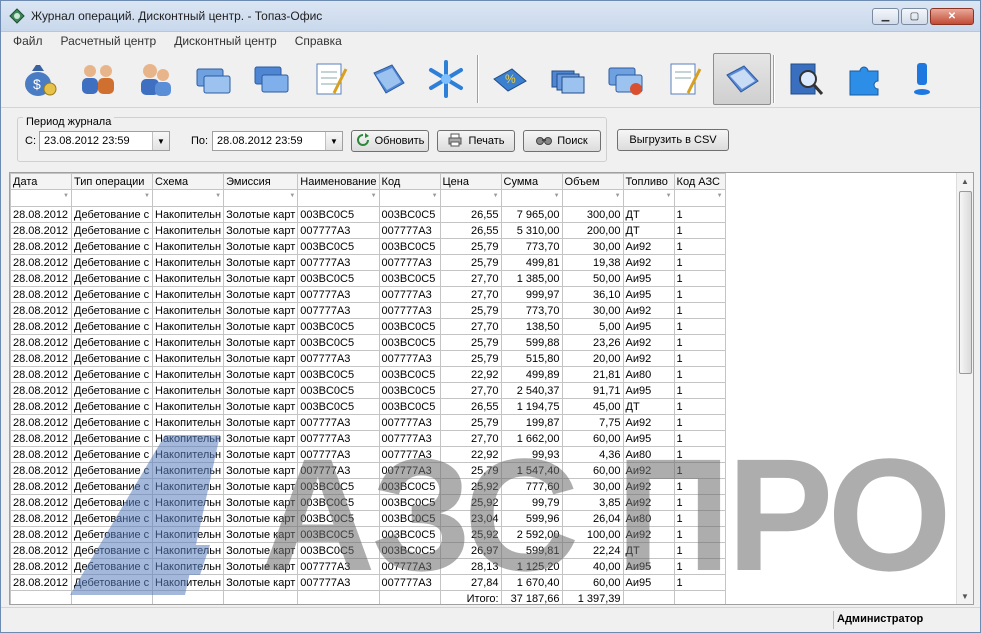  What do you see at coordinates (914, 16) in the screenshot?
I see `maximize-button: ▢` at bounding box center [914, 16].